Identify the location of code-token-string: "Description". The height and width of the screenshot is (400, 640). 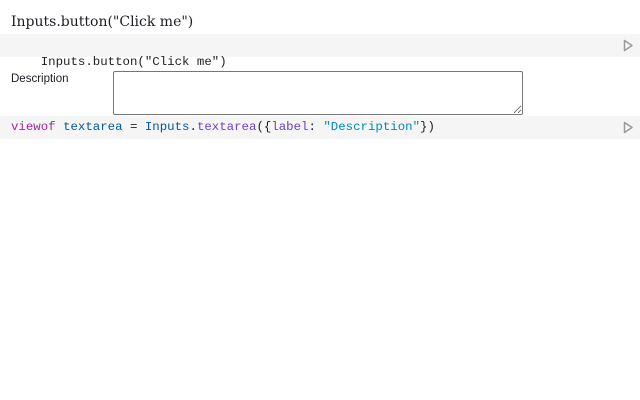
(372, 127).